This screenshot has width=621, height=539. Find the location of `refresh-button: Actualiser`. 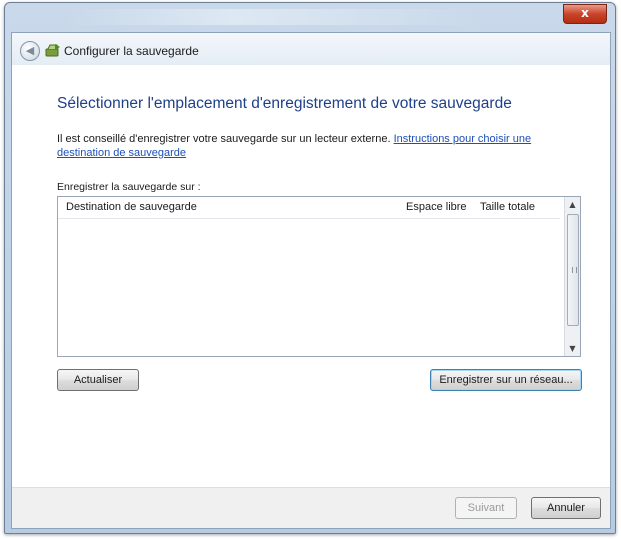

refresh-button: Actualiser is located at coordinates (98, 380).